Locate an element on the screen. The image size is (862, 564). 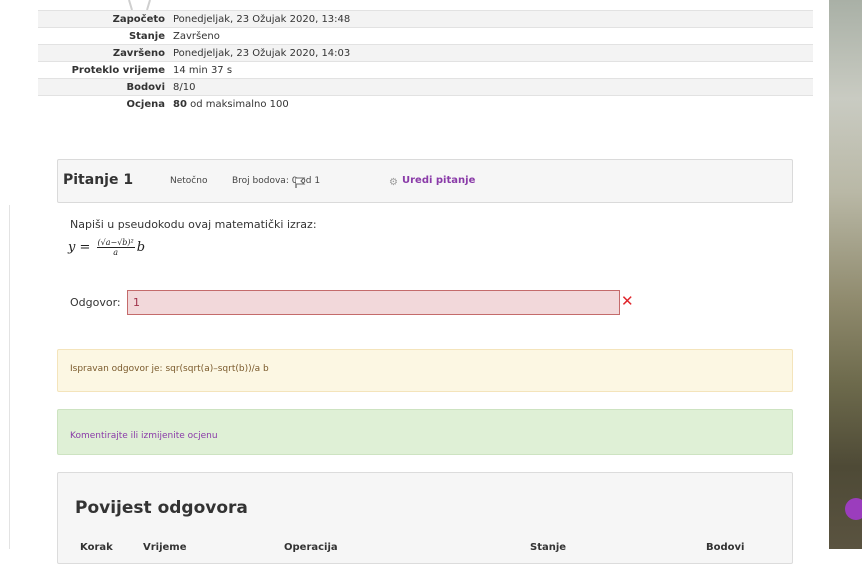
summary-row: Proteklo vrijeme 14 min 37 s is located at coordinates (425, 70).